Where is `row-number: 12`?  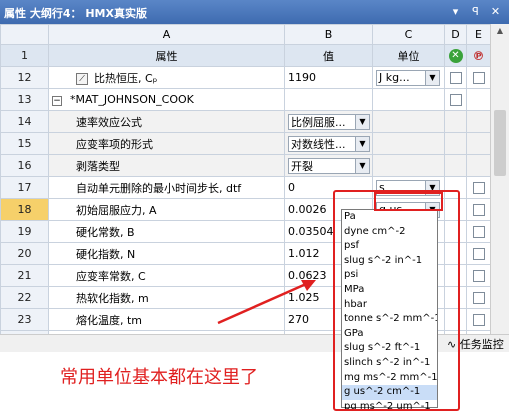 row-number: 12 is located at coordinates (24, 77).